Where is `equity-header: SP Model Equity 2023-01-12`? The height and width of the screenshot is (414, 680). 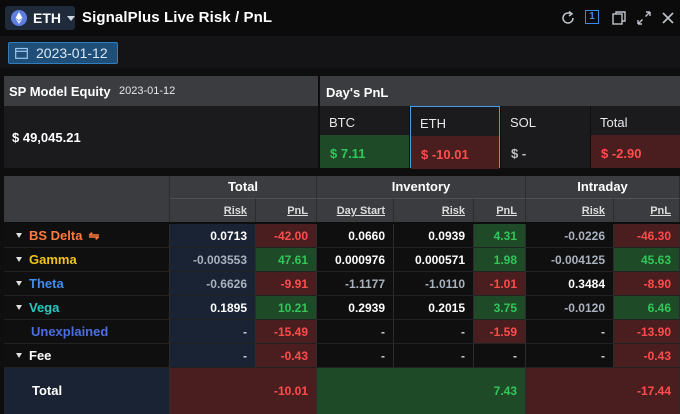
equity-header: SP Model Equity 2023-01-12 is located at coordinates (161, 91).